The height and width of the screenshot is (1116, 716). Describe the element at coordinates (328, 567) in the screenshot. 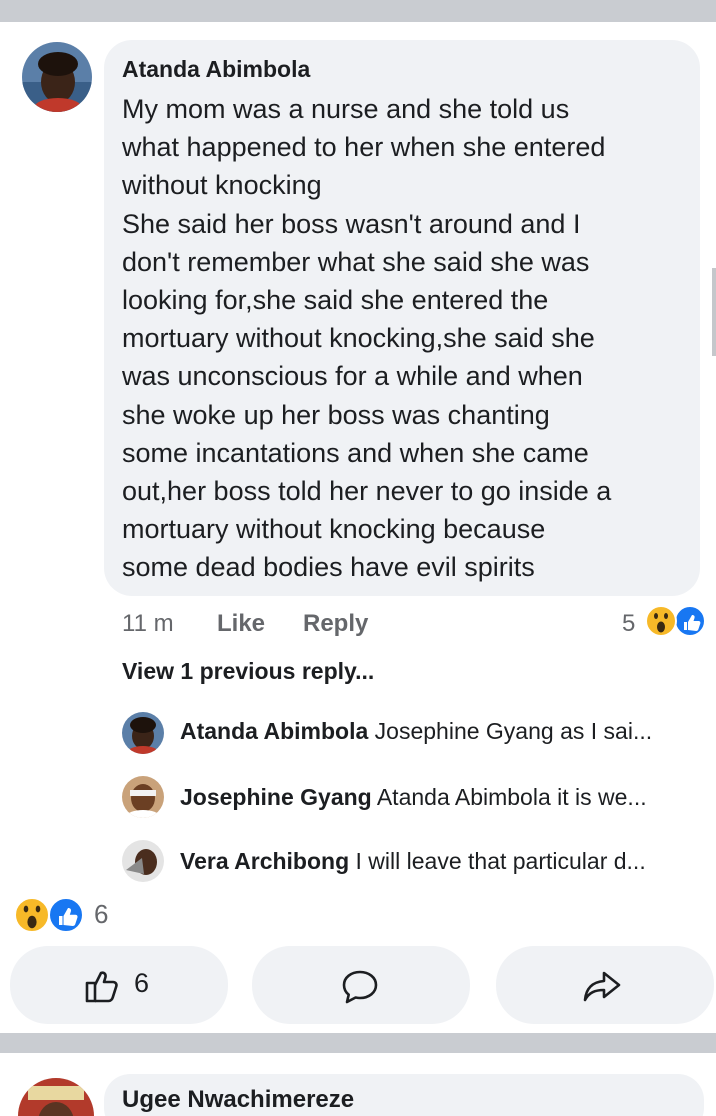

I see `comment-line: some dead bodies have evil spirits` at that location.